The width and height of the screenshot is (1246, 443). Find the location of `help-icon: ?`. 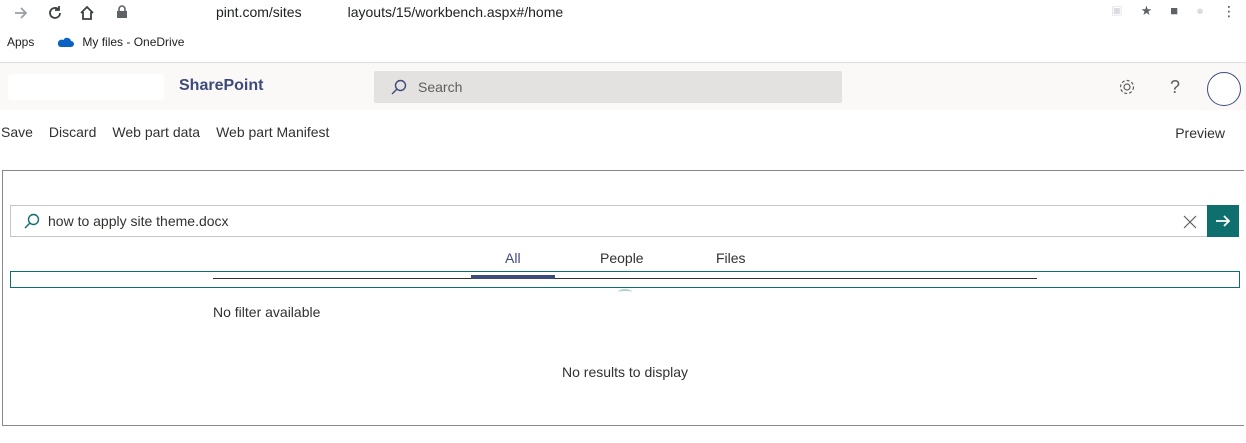

help-icon: ? is located at coordinates (1174, 86).